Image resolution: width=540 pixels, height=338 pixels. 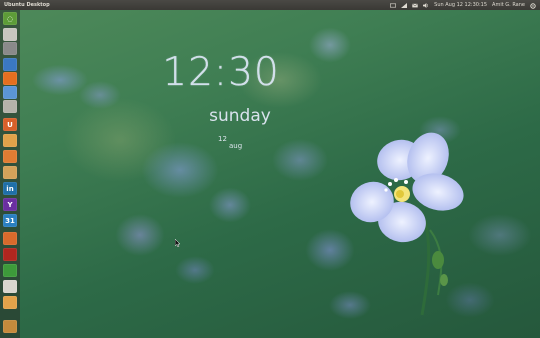 I want to click on launcher-item-messenger, so click(x=10, y=270).